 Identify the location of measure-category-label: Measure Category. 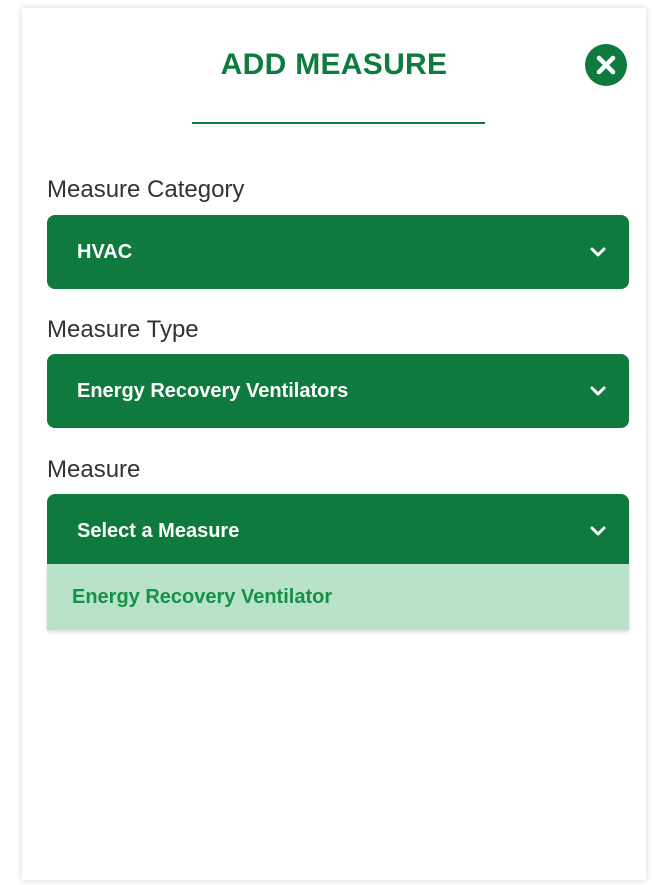
(146, 189).